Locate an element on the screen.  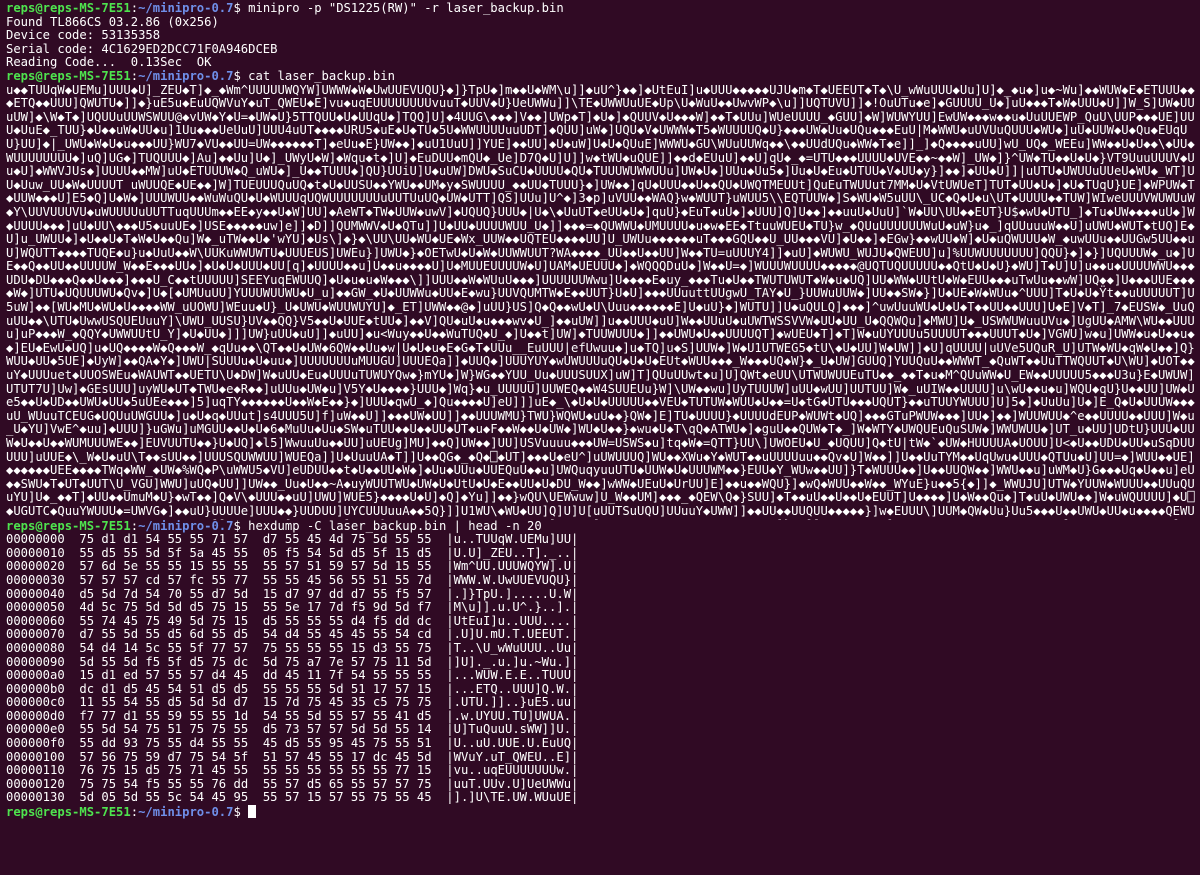
hexdump-hex-left: 5d 55 5d f5 5f d5 75 dc is located at coordinates (164, 662).